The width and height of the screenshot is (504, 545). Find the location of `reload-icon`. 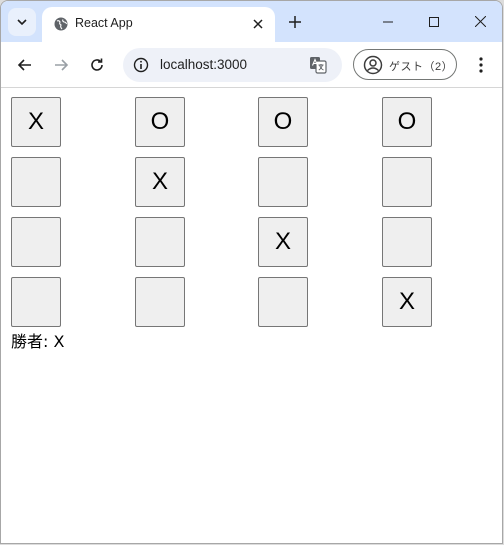

reload-icon is located at coordinates (97, 64).